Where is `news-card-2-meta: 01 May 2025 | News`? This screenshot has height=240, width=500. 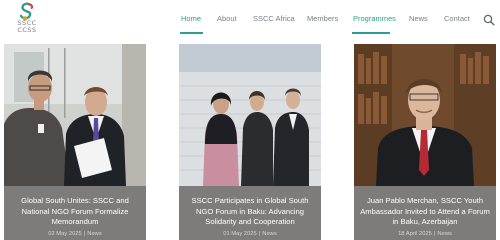 news-card-2-meta: 01 May 2025 | News is located at coordinates (250, 234).